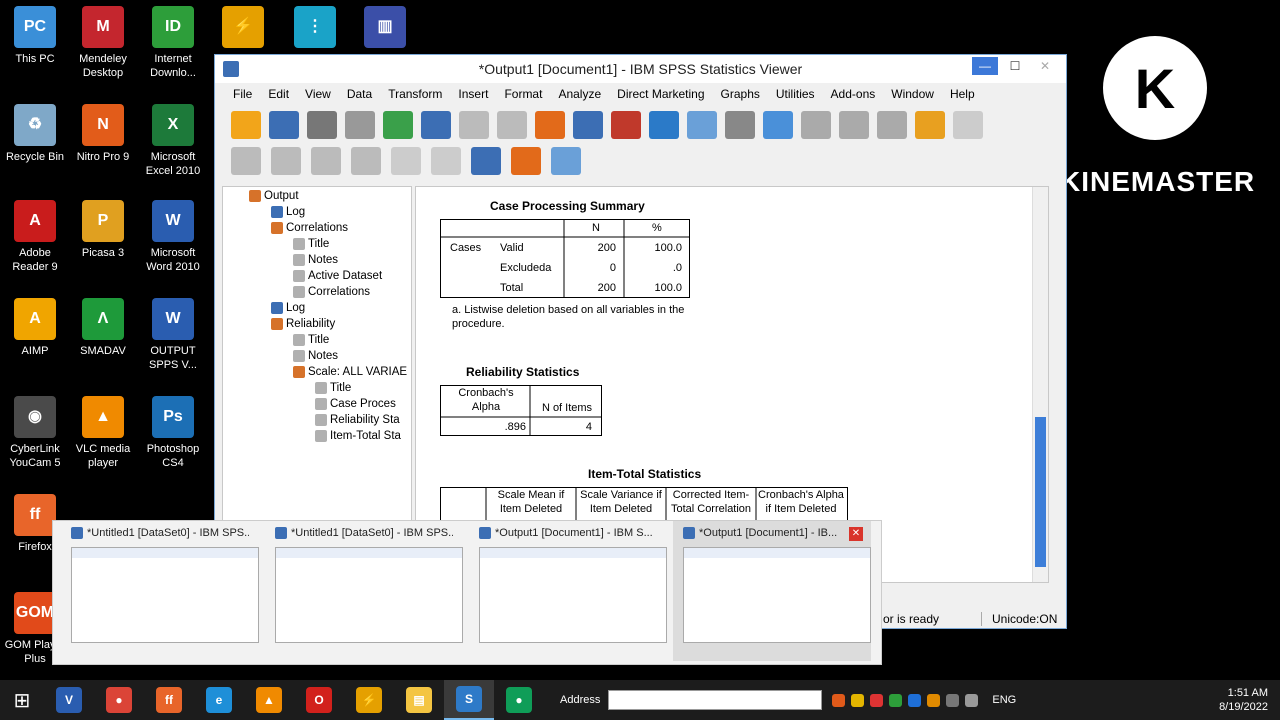 This screenshot has height=720, width=1280. Describe the element at coordinates (778, 125) in the screenshot. I see `use-sets-icon` at that location.